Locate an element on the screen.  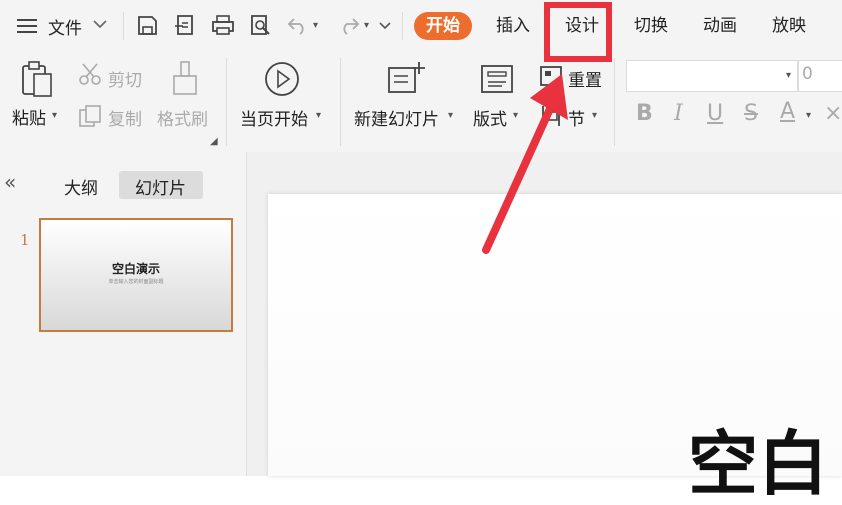
bold-icon: B is located at coordinates (644, 113).